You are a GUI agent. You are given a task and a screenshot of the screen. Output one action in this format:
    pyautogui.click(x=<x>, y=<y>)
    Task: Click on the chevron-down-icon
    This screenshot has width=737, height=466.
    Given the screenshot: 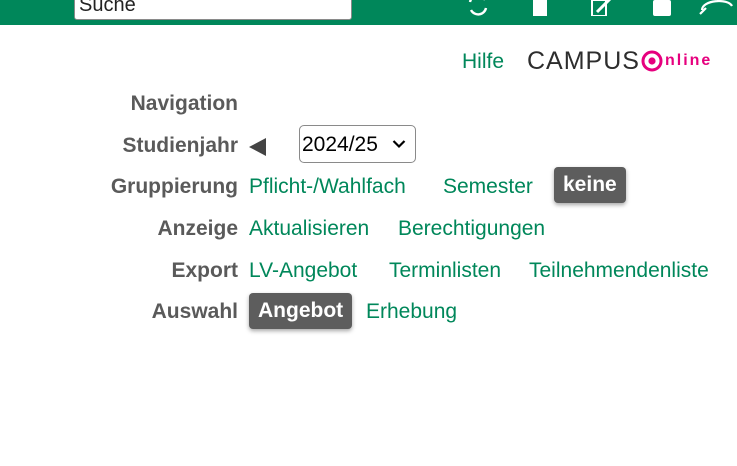 What is the action you would take?
    pyautogui.click(x=399, y=144)
    